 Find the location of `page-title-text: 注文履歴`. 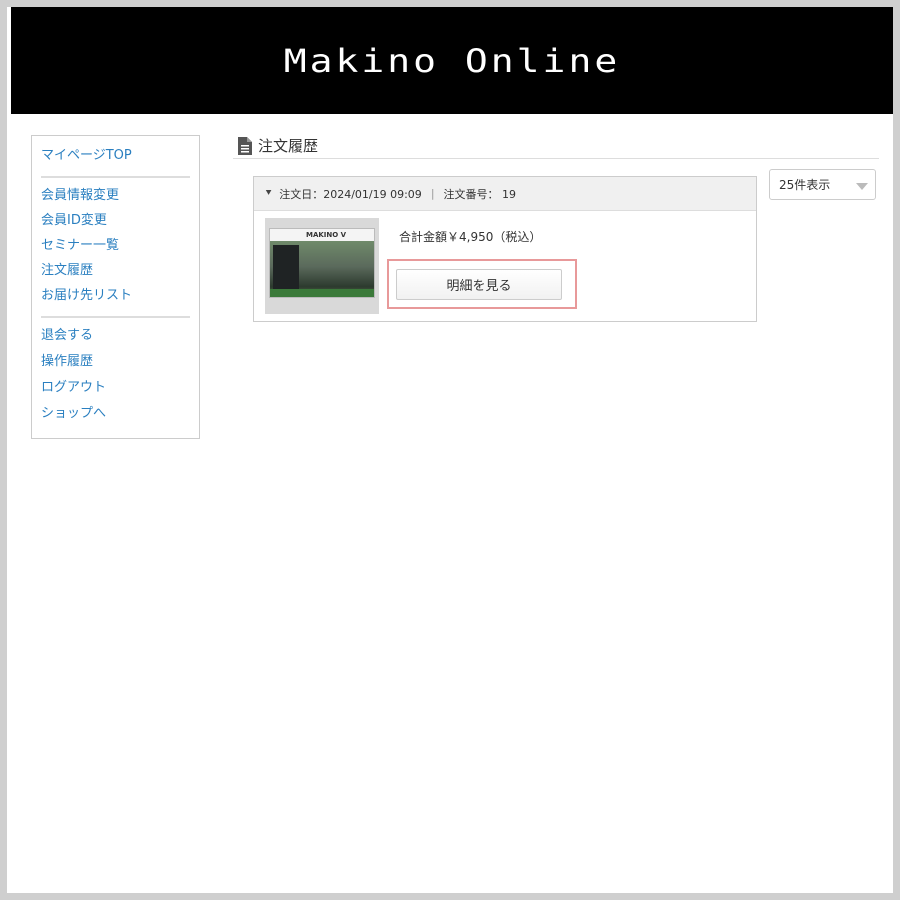

page-title-text: 注文履歴 is located at coordinates (288, 146).